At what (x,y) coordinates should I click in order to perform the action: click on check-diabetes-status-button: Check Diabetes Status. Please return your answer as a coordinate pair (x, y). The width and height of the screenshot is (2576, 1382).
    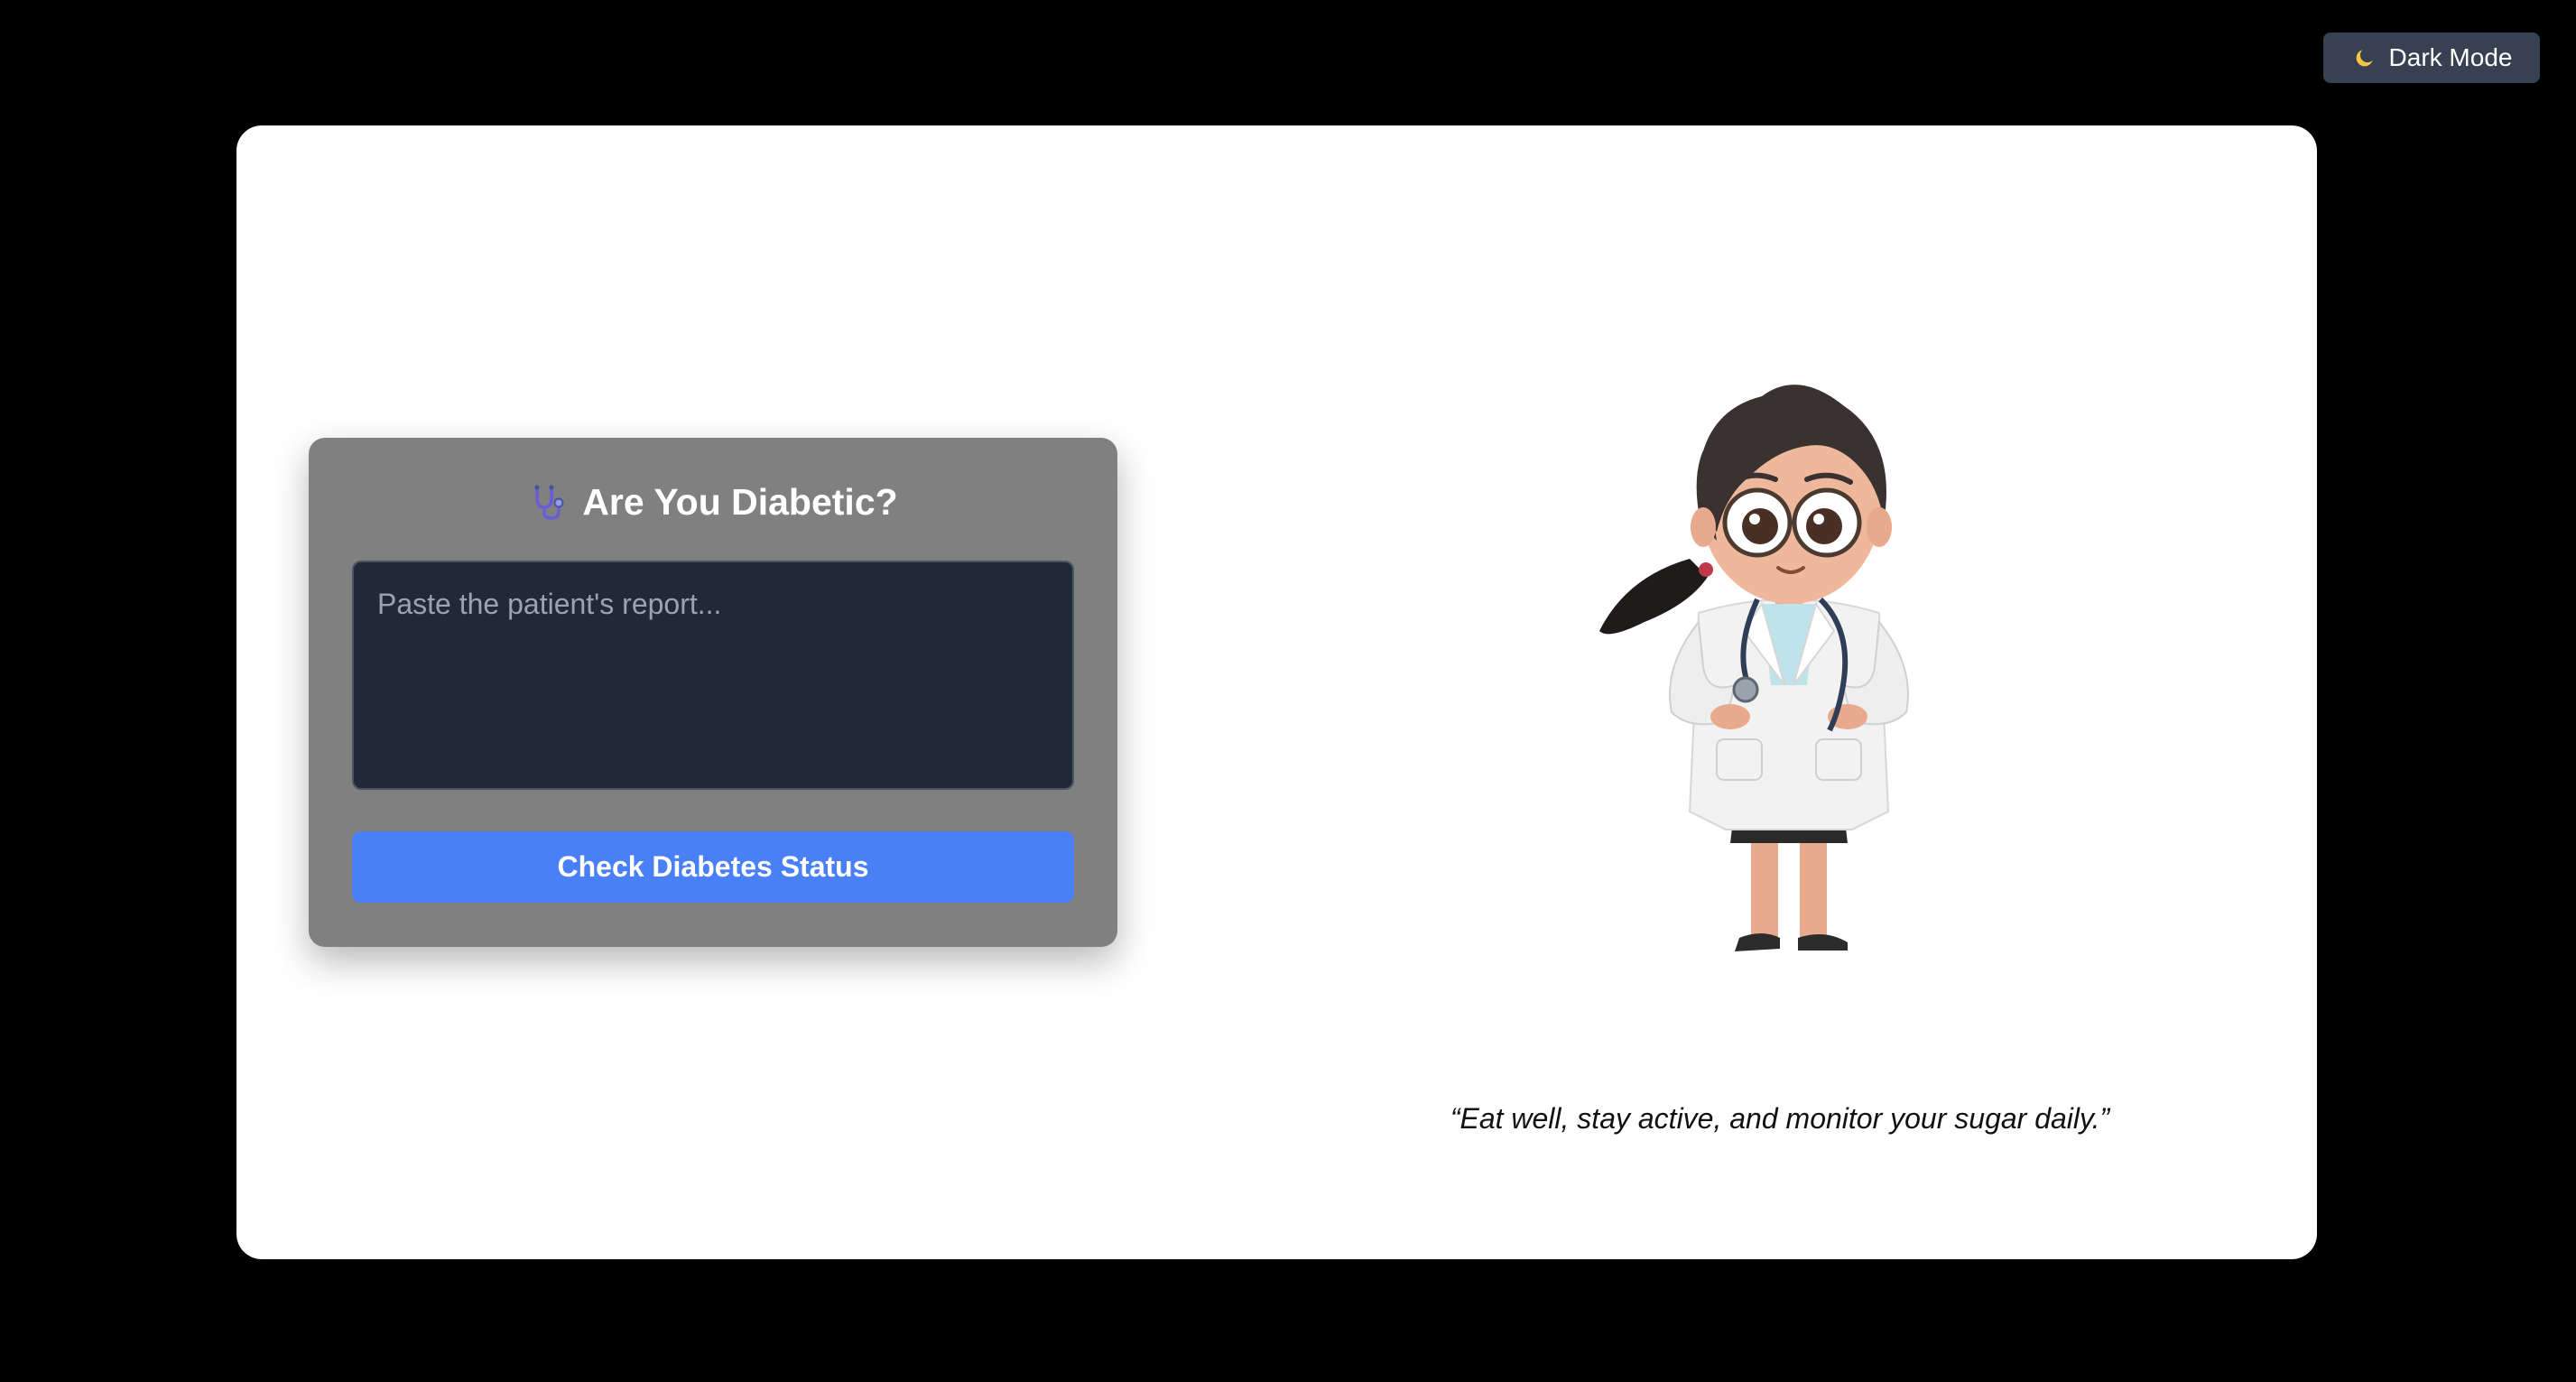
    Looking at the image, I should click on (713, 867).